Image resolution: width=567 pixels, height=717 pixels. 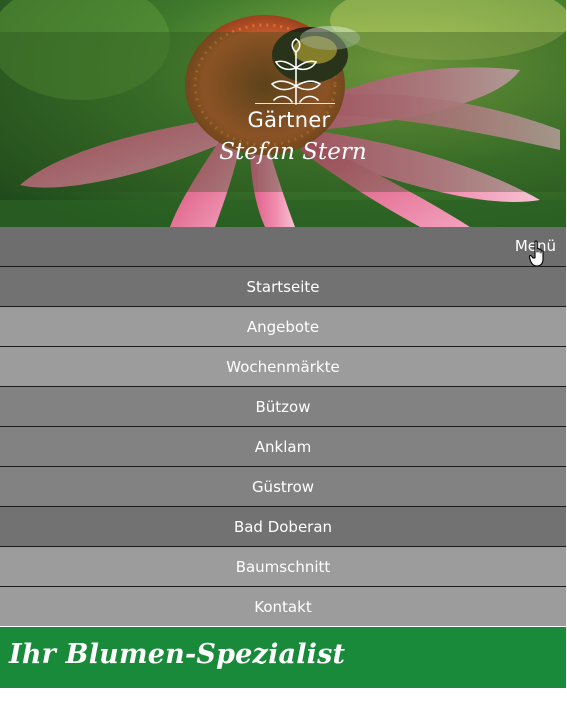 What do you see at coordinates (283, 566) in the screenshot?
I see `nav-item-baumschnitt: Baumschnitt` at bounding box center [283, 566].